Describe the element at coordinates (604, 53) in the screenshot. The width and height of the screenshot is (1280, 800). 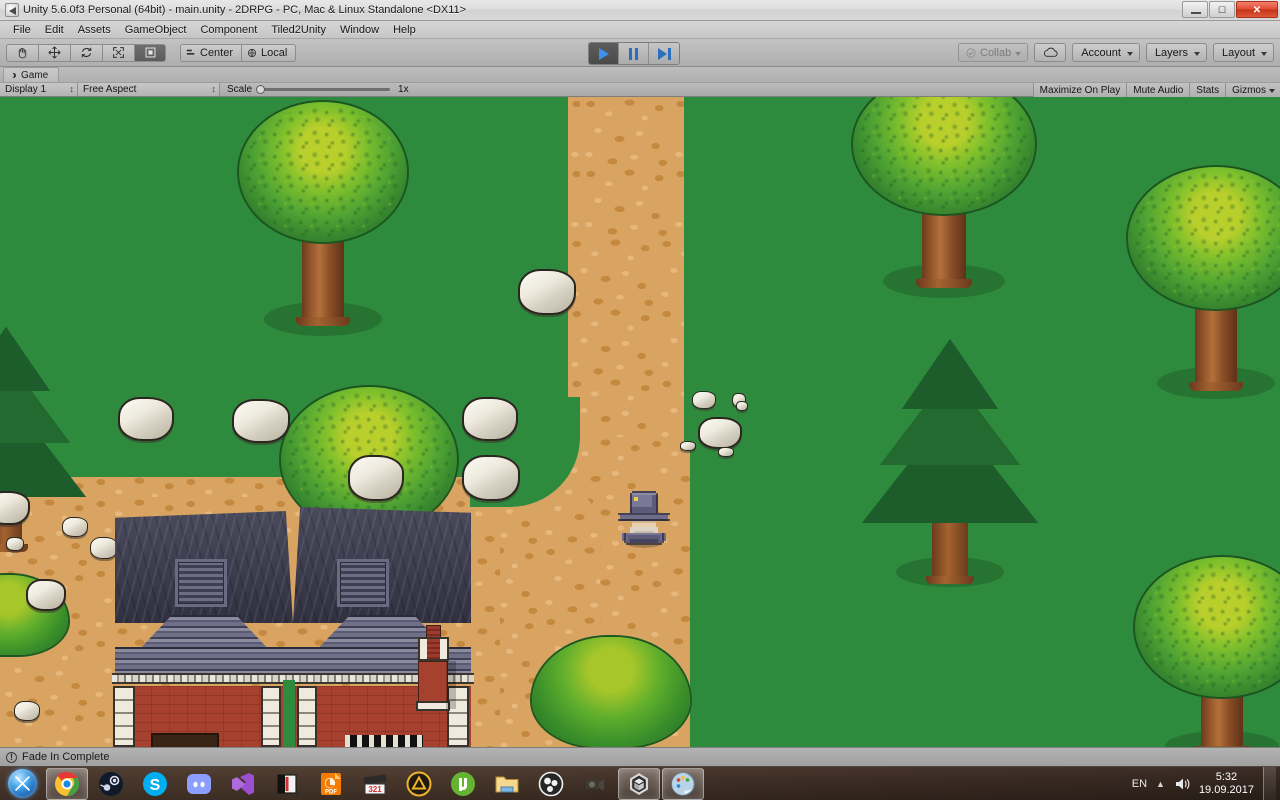
I see `play-button` at that location.